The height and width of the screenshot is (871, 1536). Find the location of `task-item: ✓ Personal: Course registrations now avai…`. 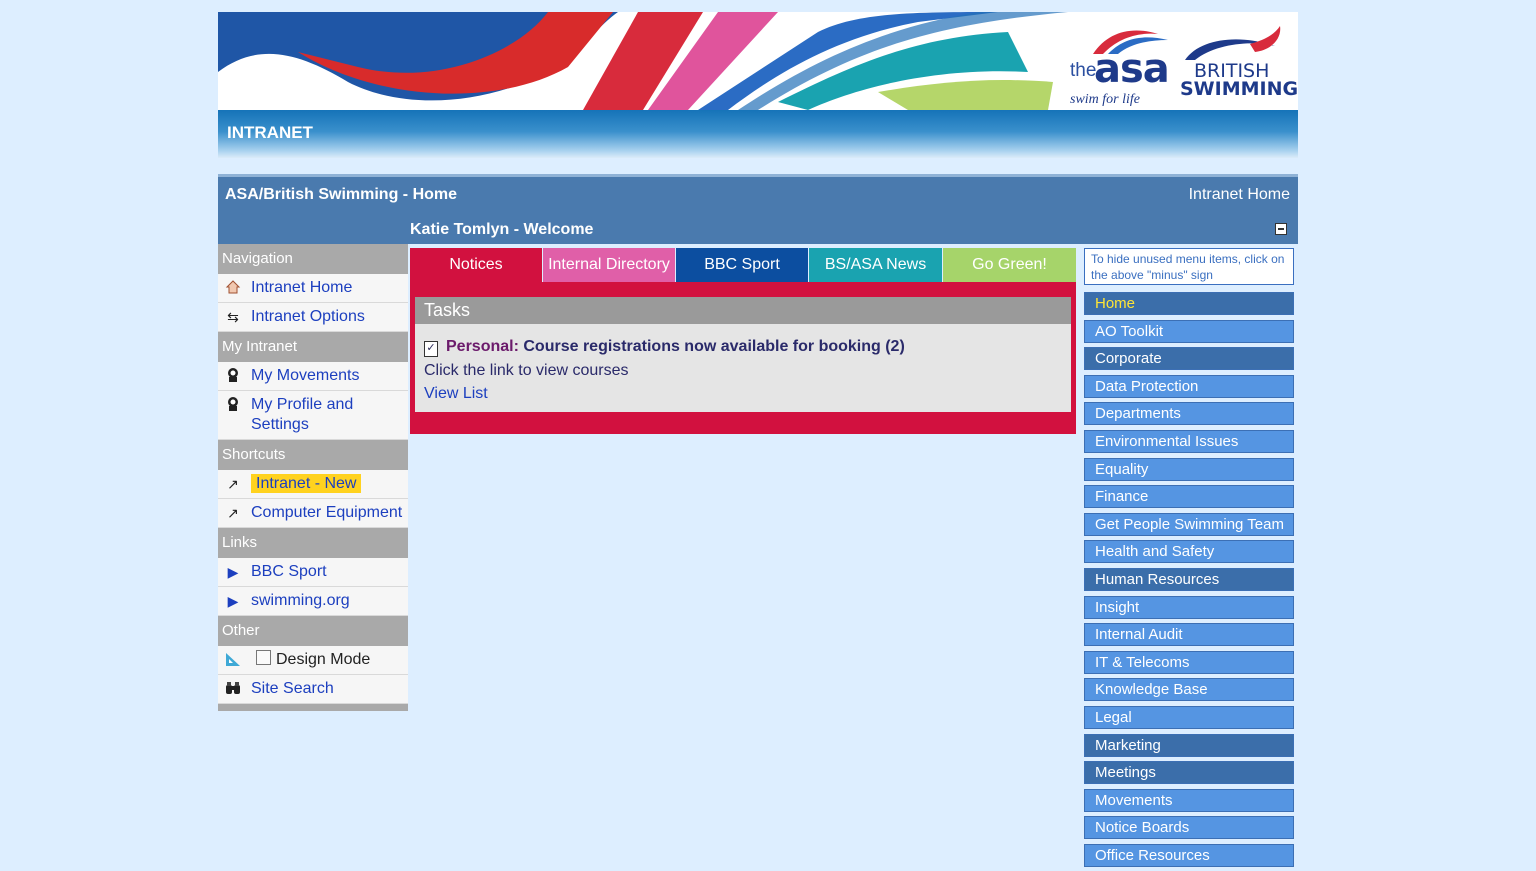

task-item: ✓ Personal: Course registrations now avai… is located at coordinates (664, 347).